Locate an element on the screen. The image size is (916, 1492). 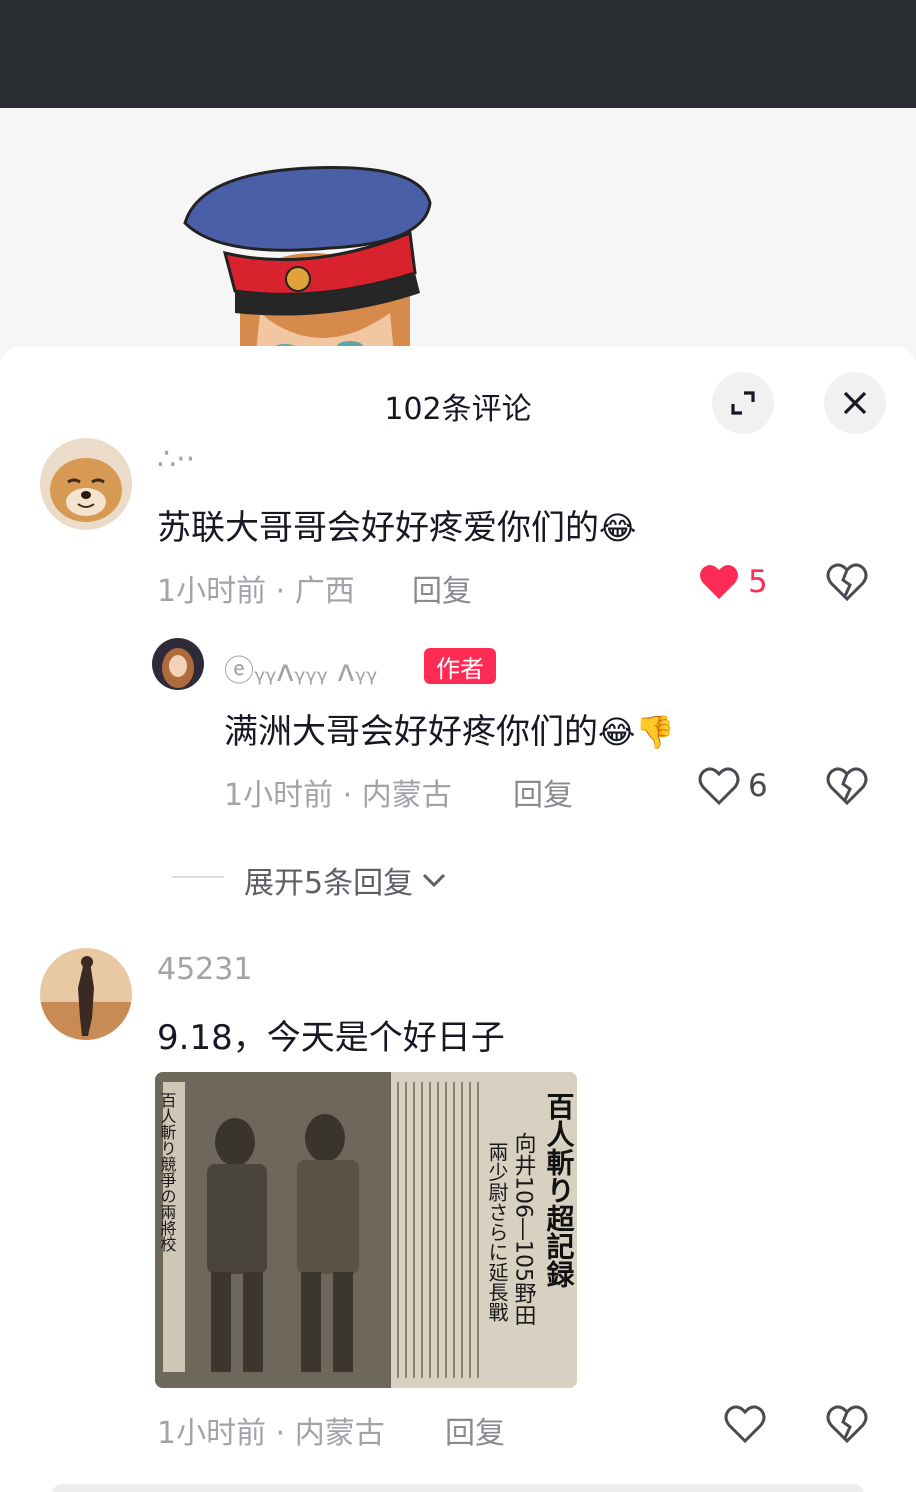
reply-username: ⓔᵧᵧᴧᵧᵧᵧ ᴧᵧᵧ is located at coordinates (300, 668).